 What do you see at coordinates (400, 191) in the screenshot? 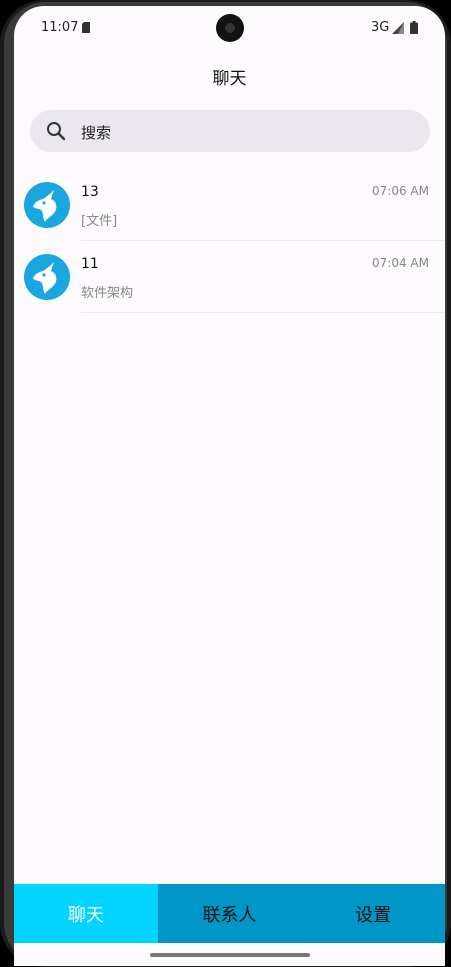
I see `chat-timestamp: 07:06 AM` at bounding box center [400, 191].